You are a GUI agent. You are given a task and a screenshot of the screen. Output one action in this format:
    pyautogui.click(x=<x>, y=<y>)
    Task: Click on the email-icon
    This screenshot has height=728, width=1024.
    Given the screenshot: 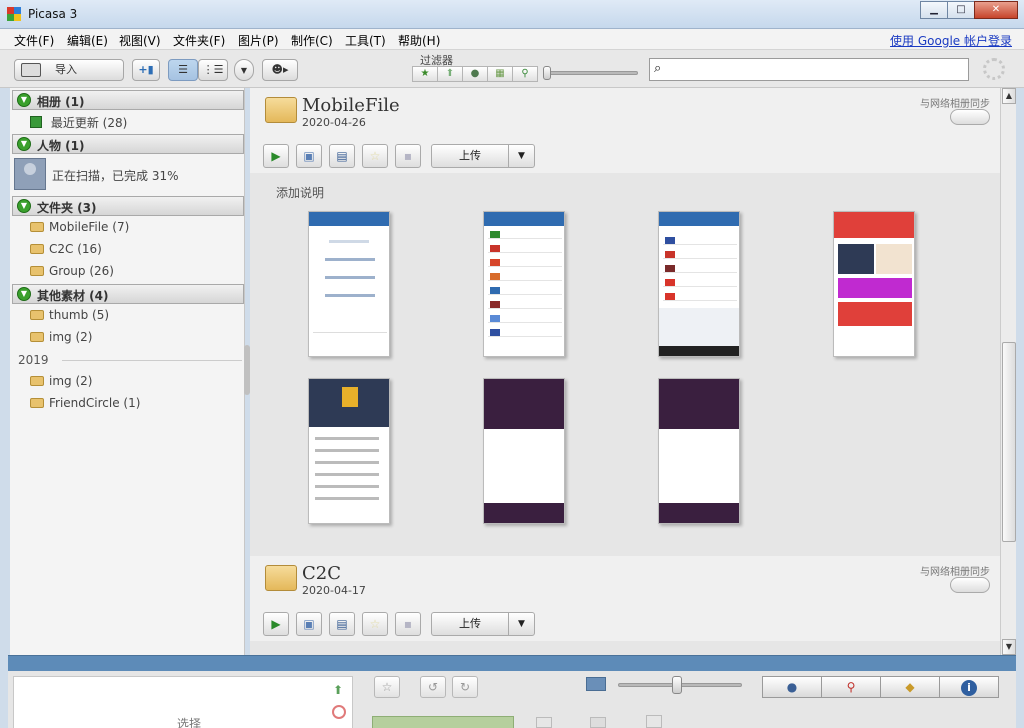 What is the action you would take?
    pyautogui.click(x=544, y=722)
    